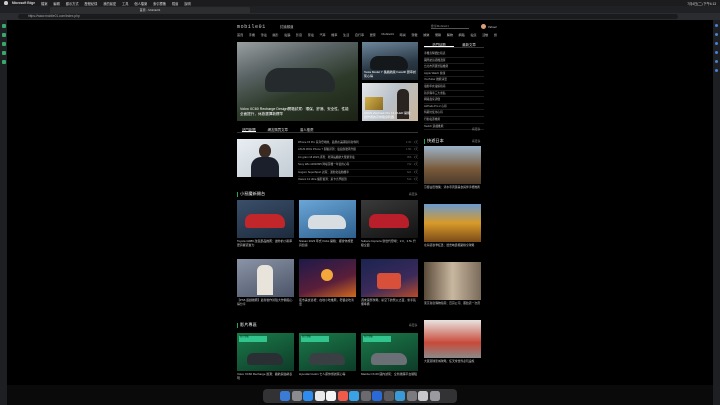 Image resolution: width=720 pixels, height=405 pixels. I want to click on list-item: AirPods Pro 2 心得, so click(454, 107).